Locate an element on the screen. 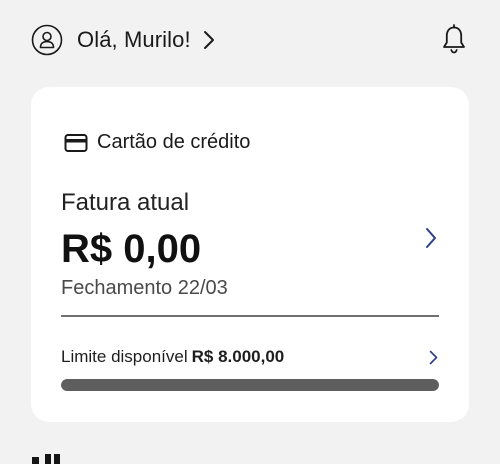 The image size is (500, 464). credit-card-icon is located at coordinates (76, 142).